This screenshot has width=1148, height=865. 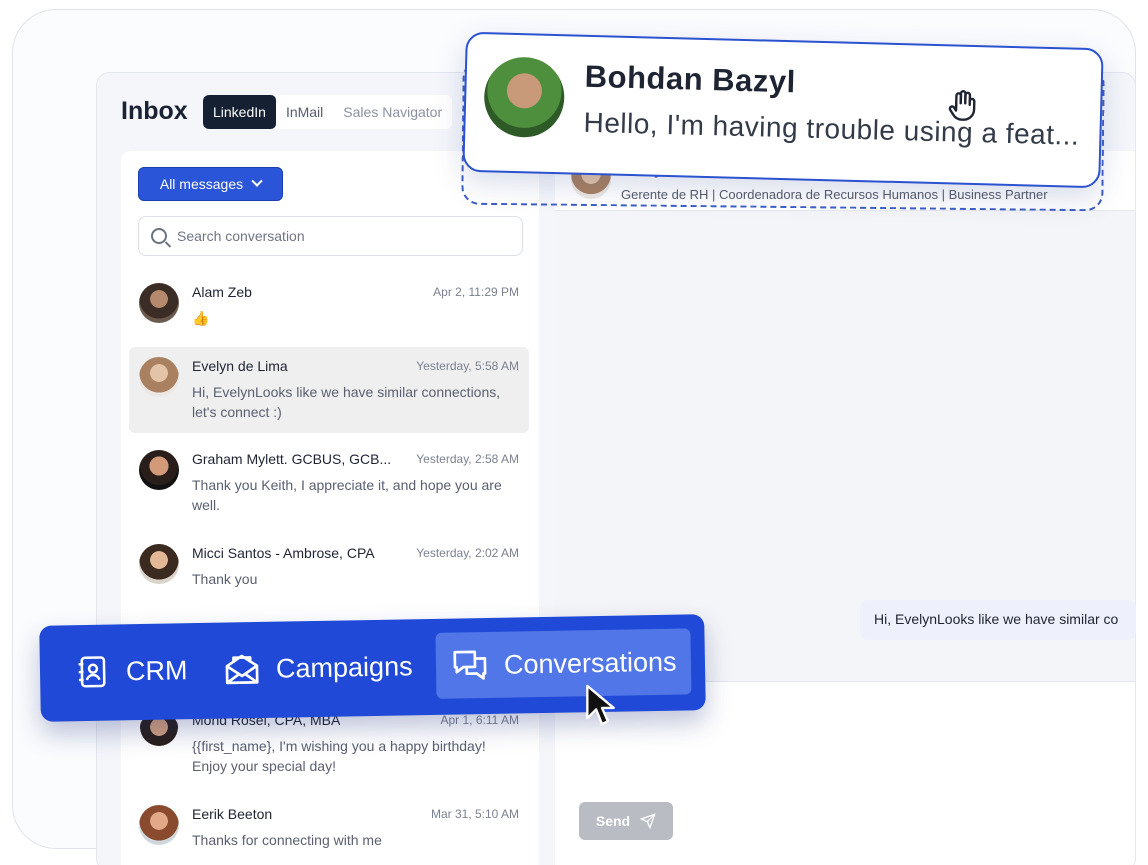 What do you see at coordinates (240, 366) in the screenshot?
I see `conversation-name: Evelyn de Lima` at bounding box center [240, 366].